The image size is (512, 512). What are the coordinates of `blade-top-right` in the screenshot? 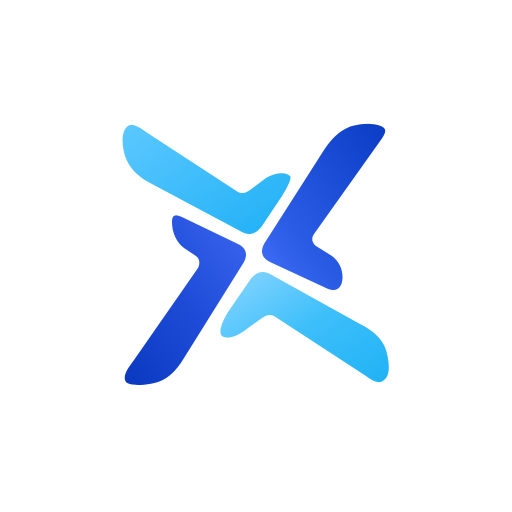 It's located at (324, 206).